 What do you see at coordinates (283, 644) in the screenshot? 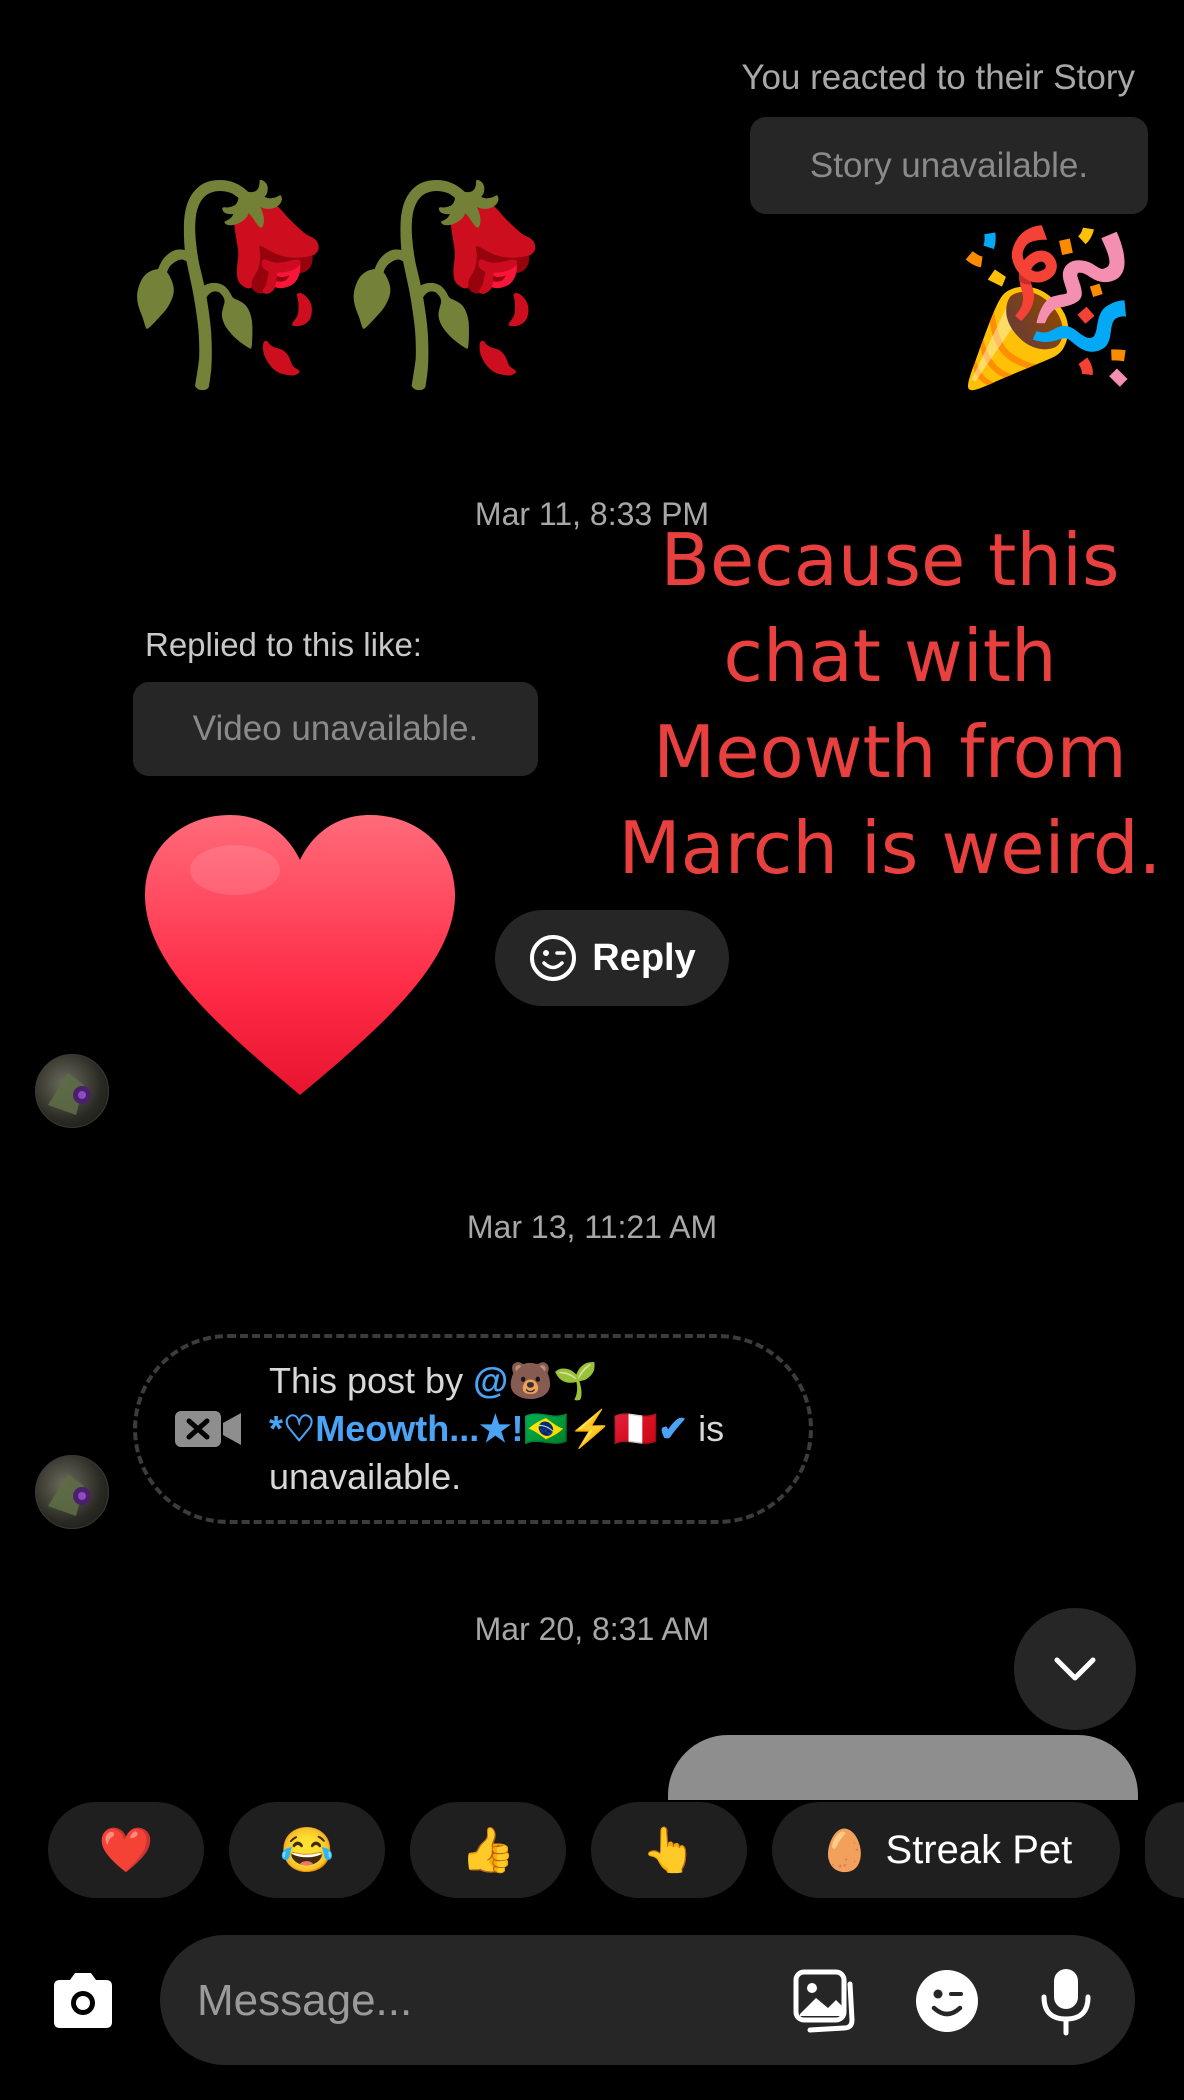
I see `reply-context-label: Replied to this like:` at bounding box center [283, 644].